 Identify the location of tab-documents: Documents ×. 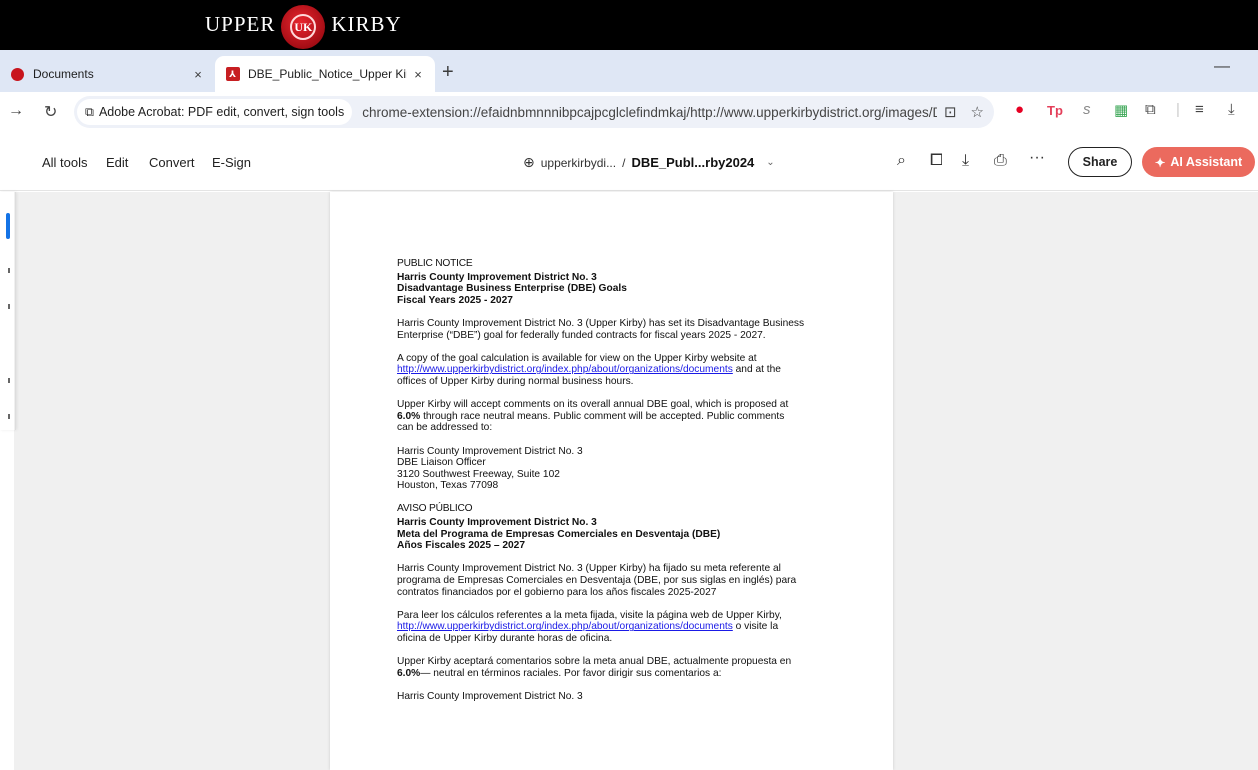
(107, 74).